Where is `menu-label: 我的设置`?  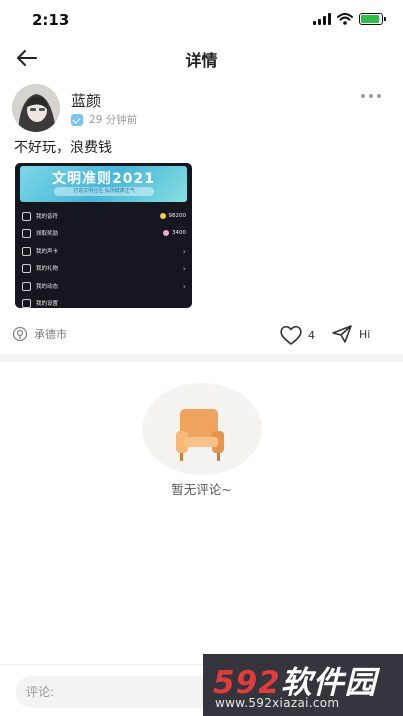
menu-label: 我的设置 is located at coordinates (47, 304).